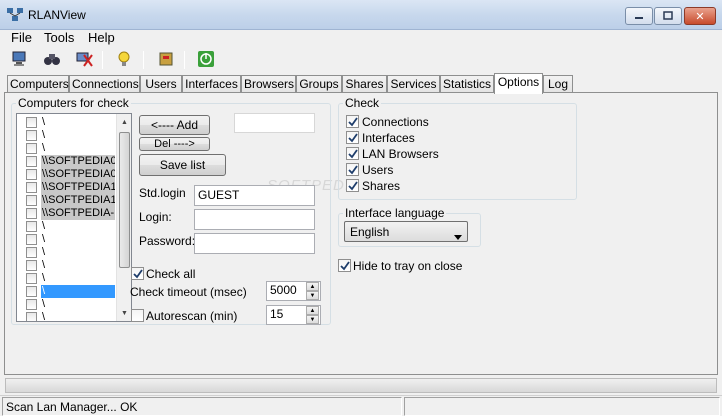 The width and height of the screenshot is (722, 416). I want to click on timeout-spinner: 5000 ▲ ▼, so click(293, 291).